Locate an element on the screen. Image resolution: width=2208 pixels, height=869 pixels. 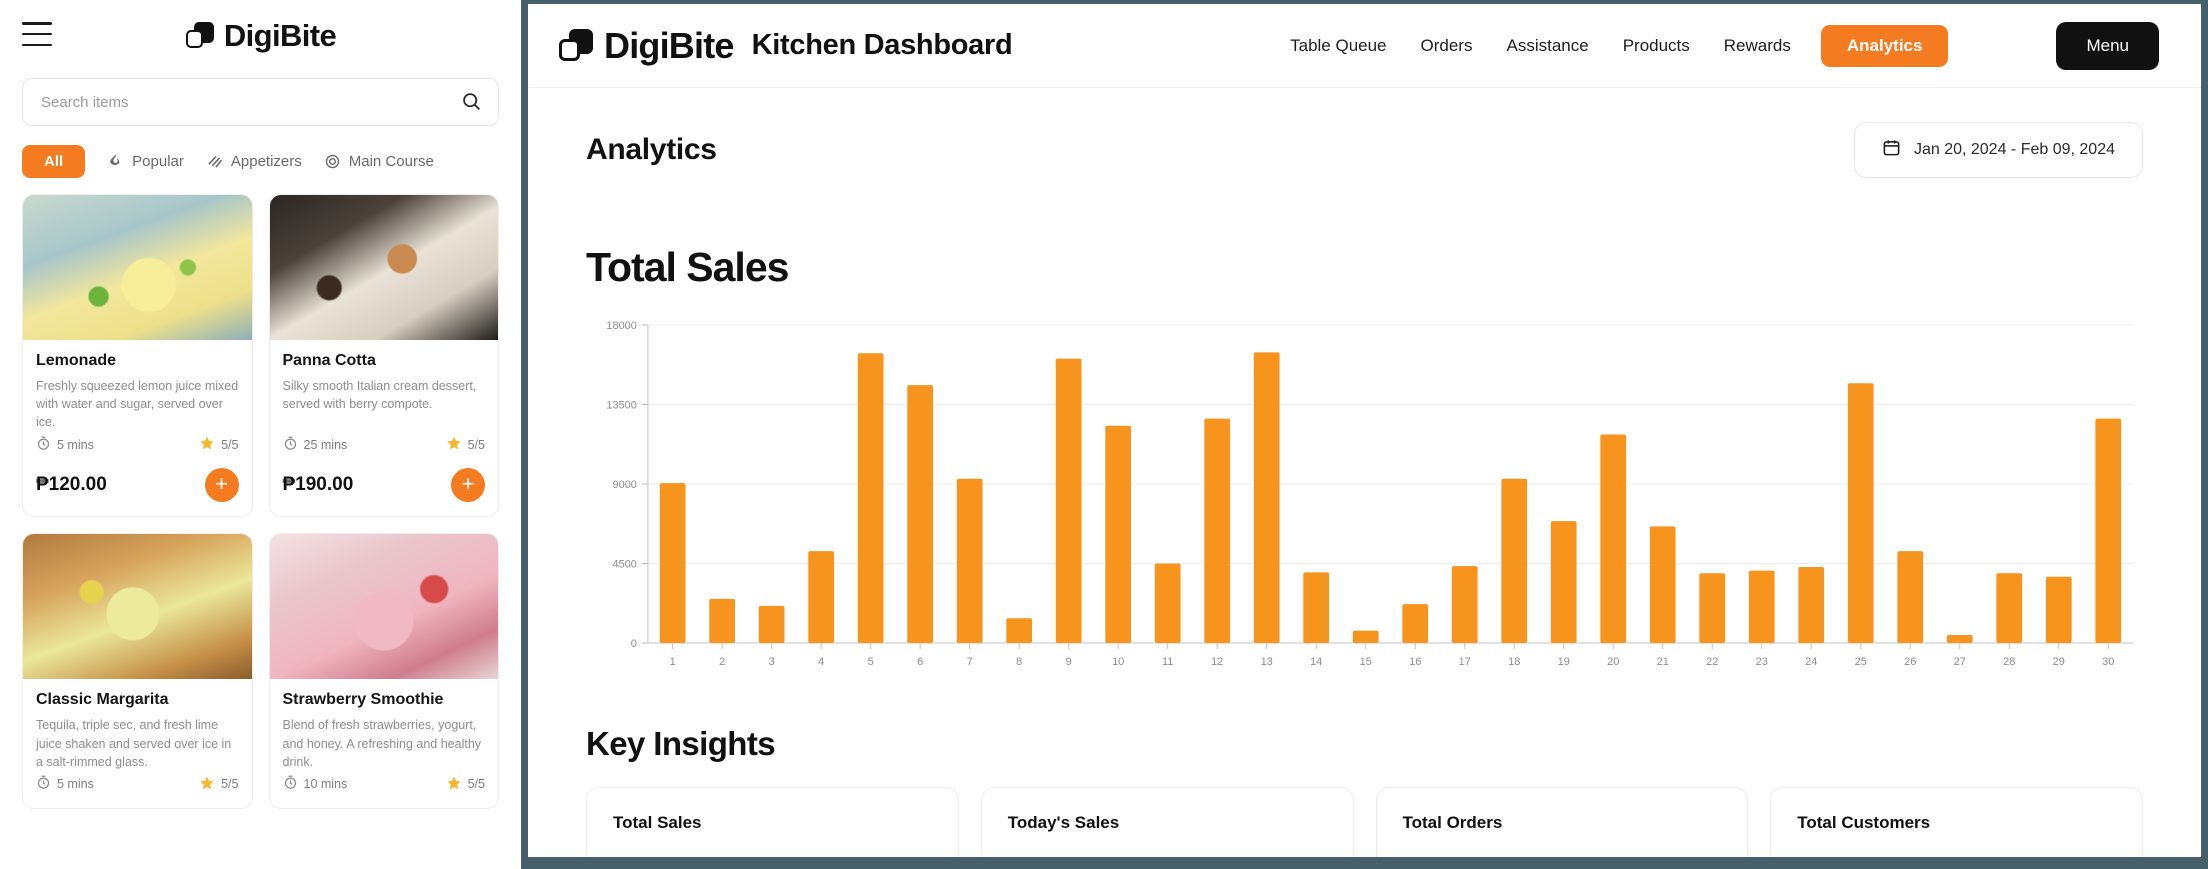
menu-item-price: ₱120.00 is located at coordinates (71, 485).